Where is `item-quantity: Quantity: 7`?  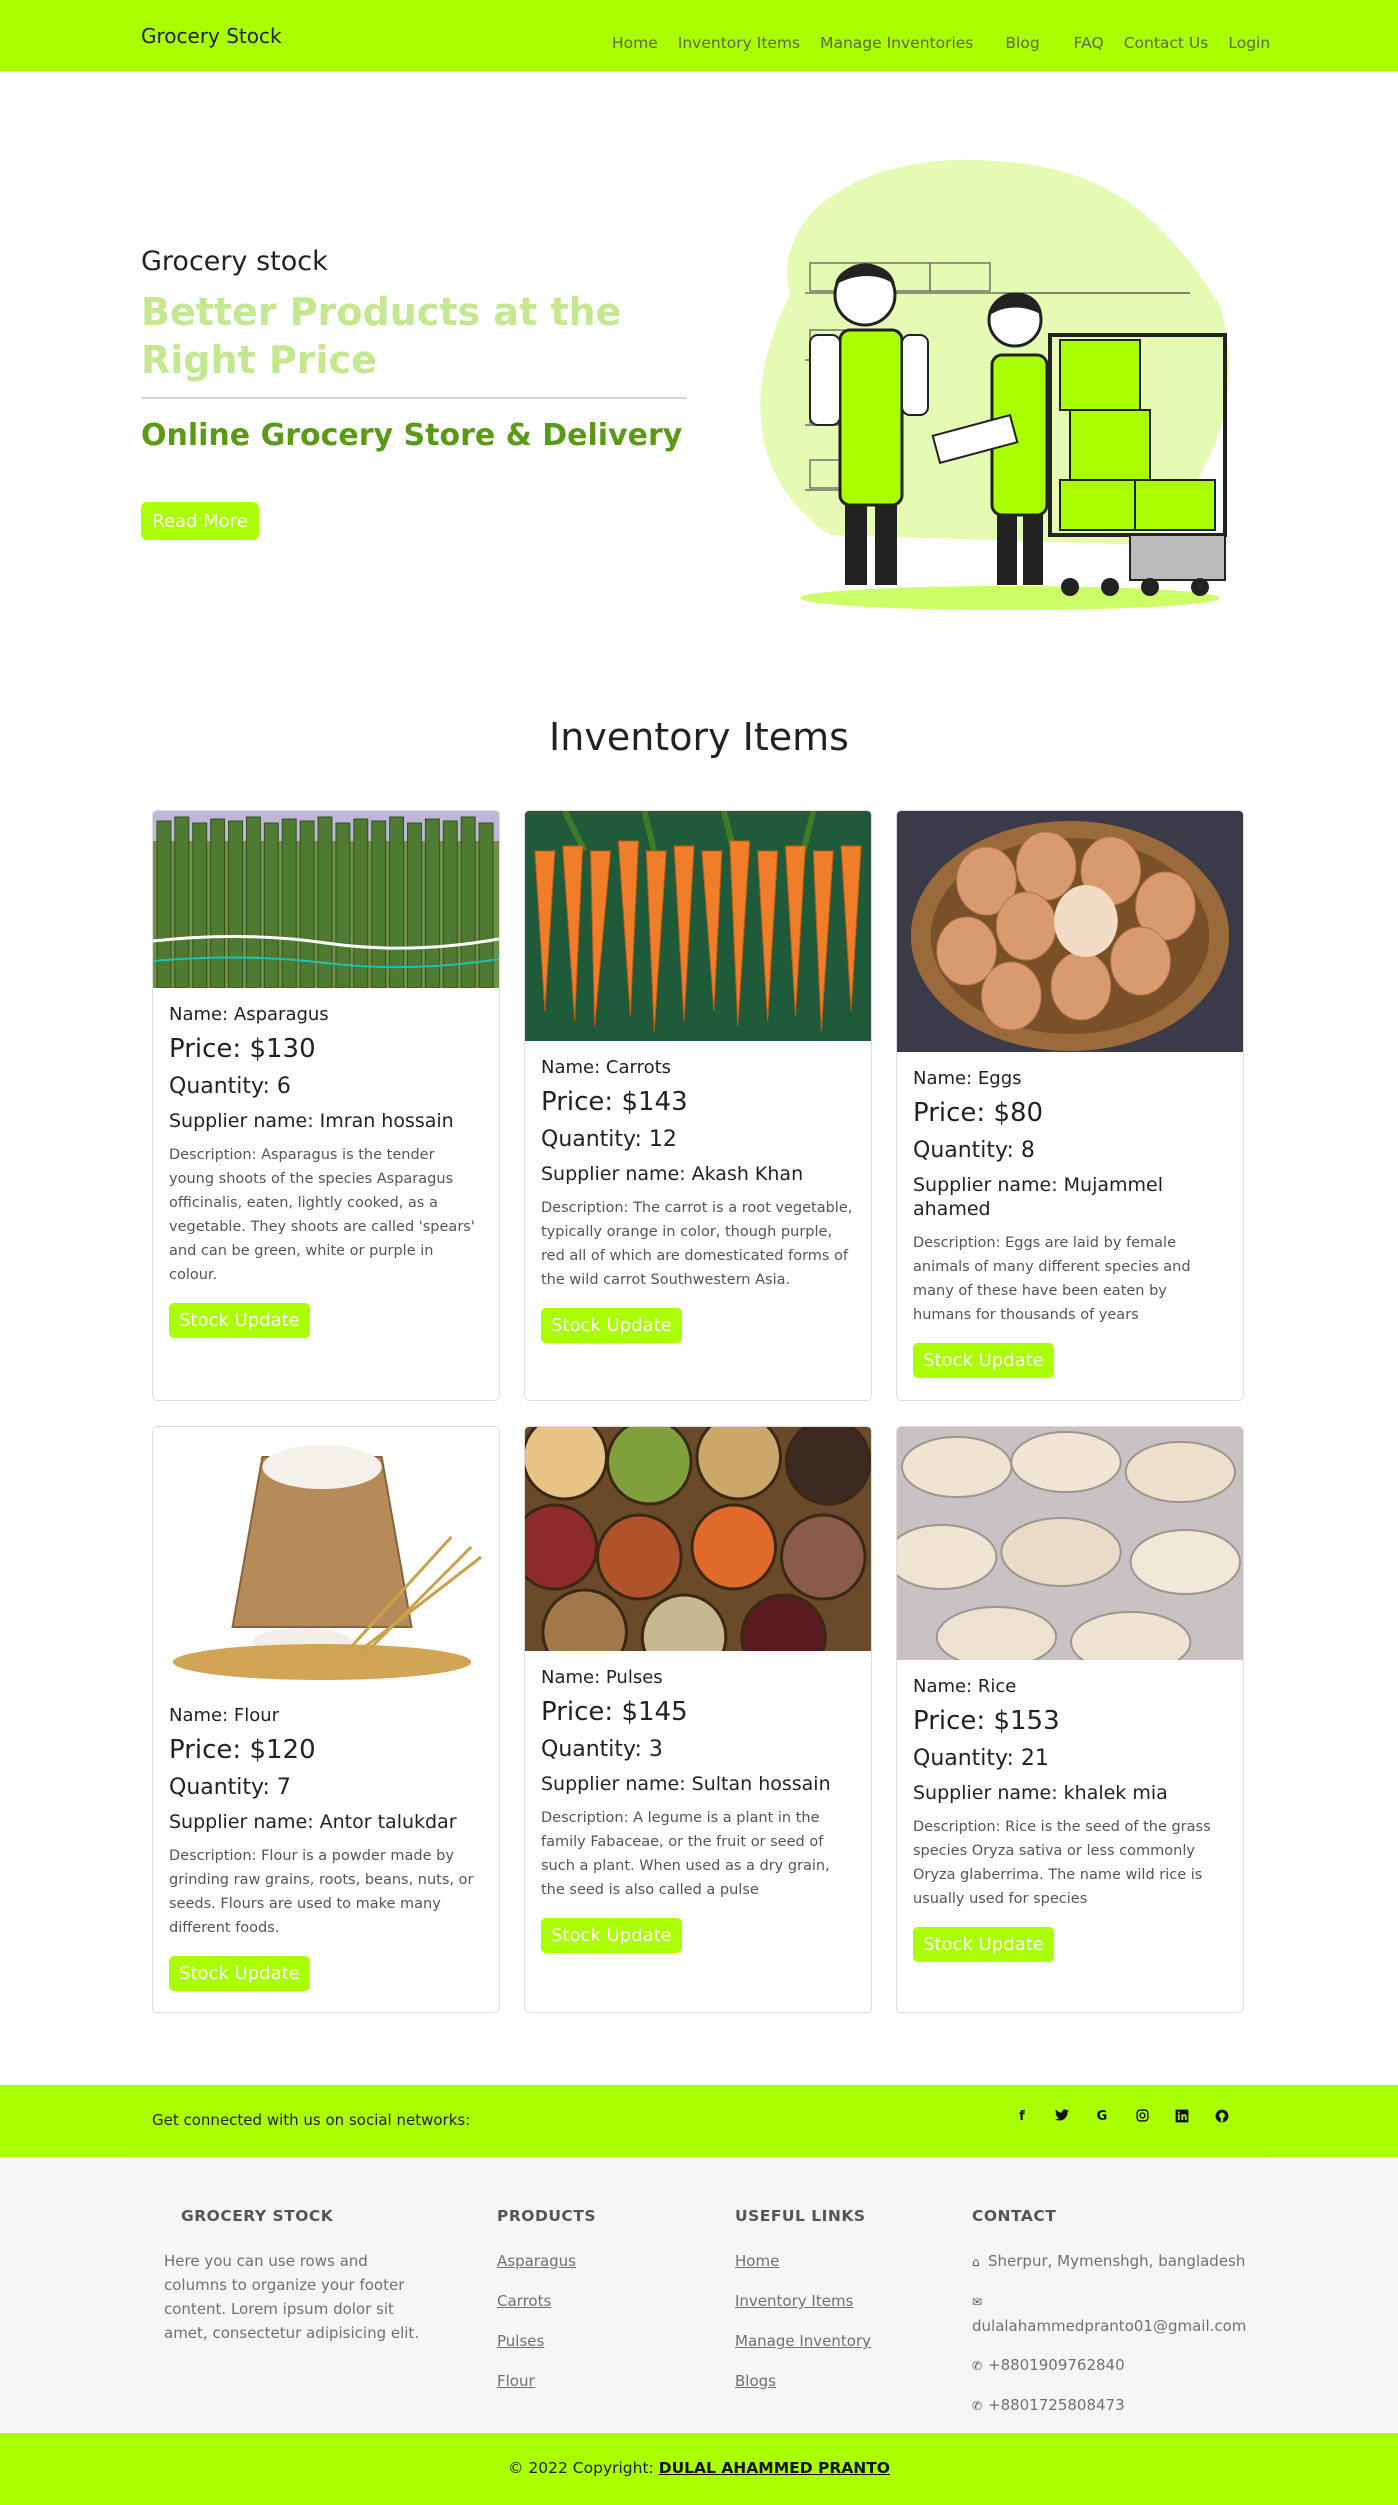
item-quantity: Quantity: 7 is located at coordinates (230, 1787).